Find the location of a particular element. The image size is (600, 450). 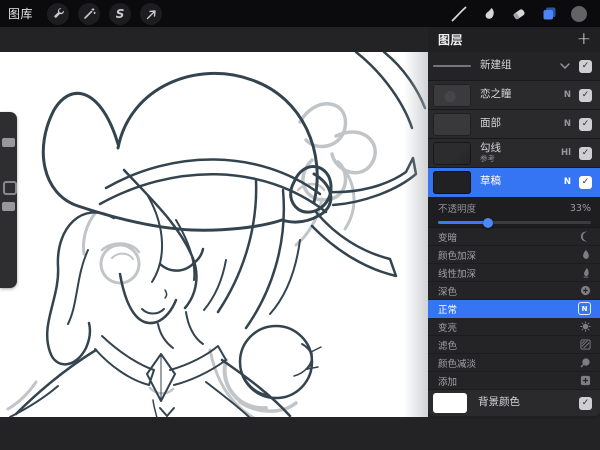

normal-n-badge-icon: N is located at coordinates (584, 308).